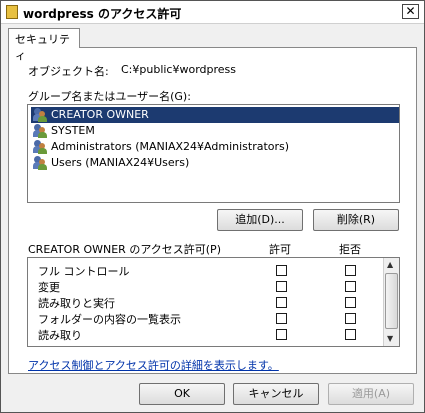 Image resolution: width=425 pixels, height=413 pixels. I want to click on list-item-label: Users (MANIAX24¥Users), so click(120, 162).